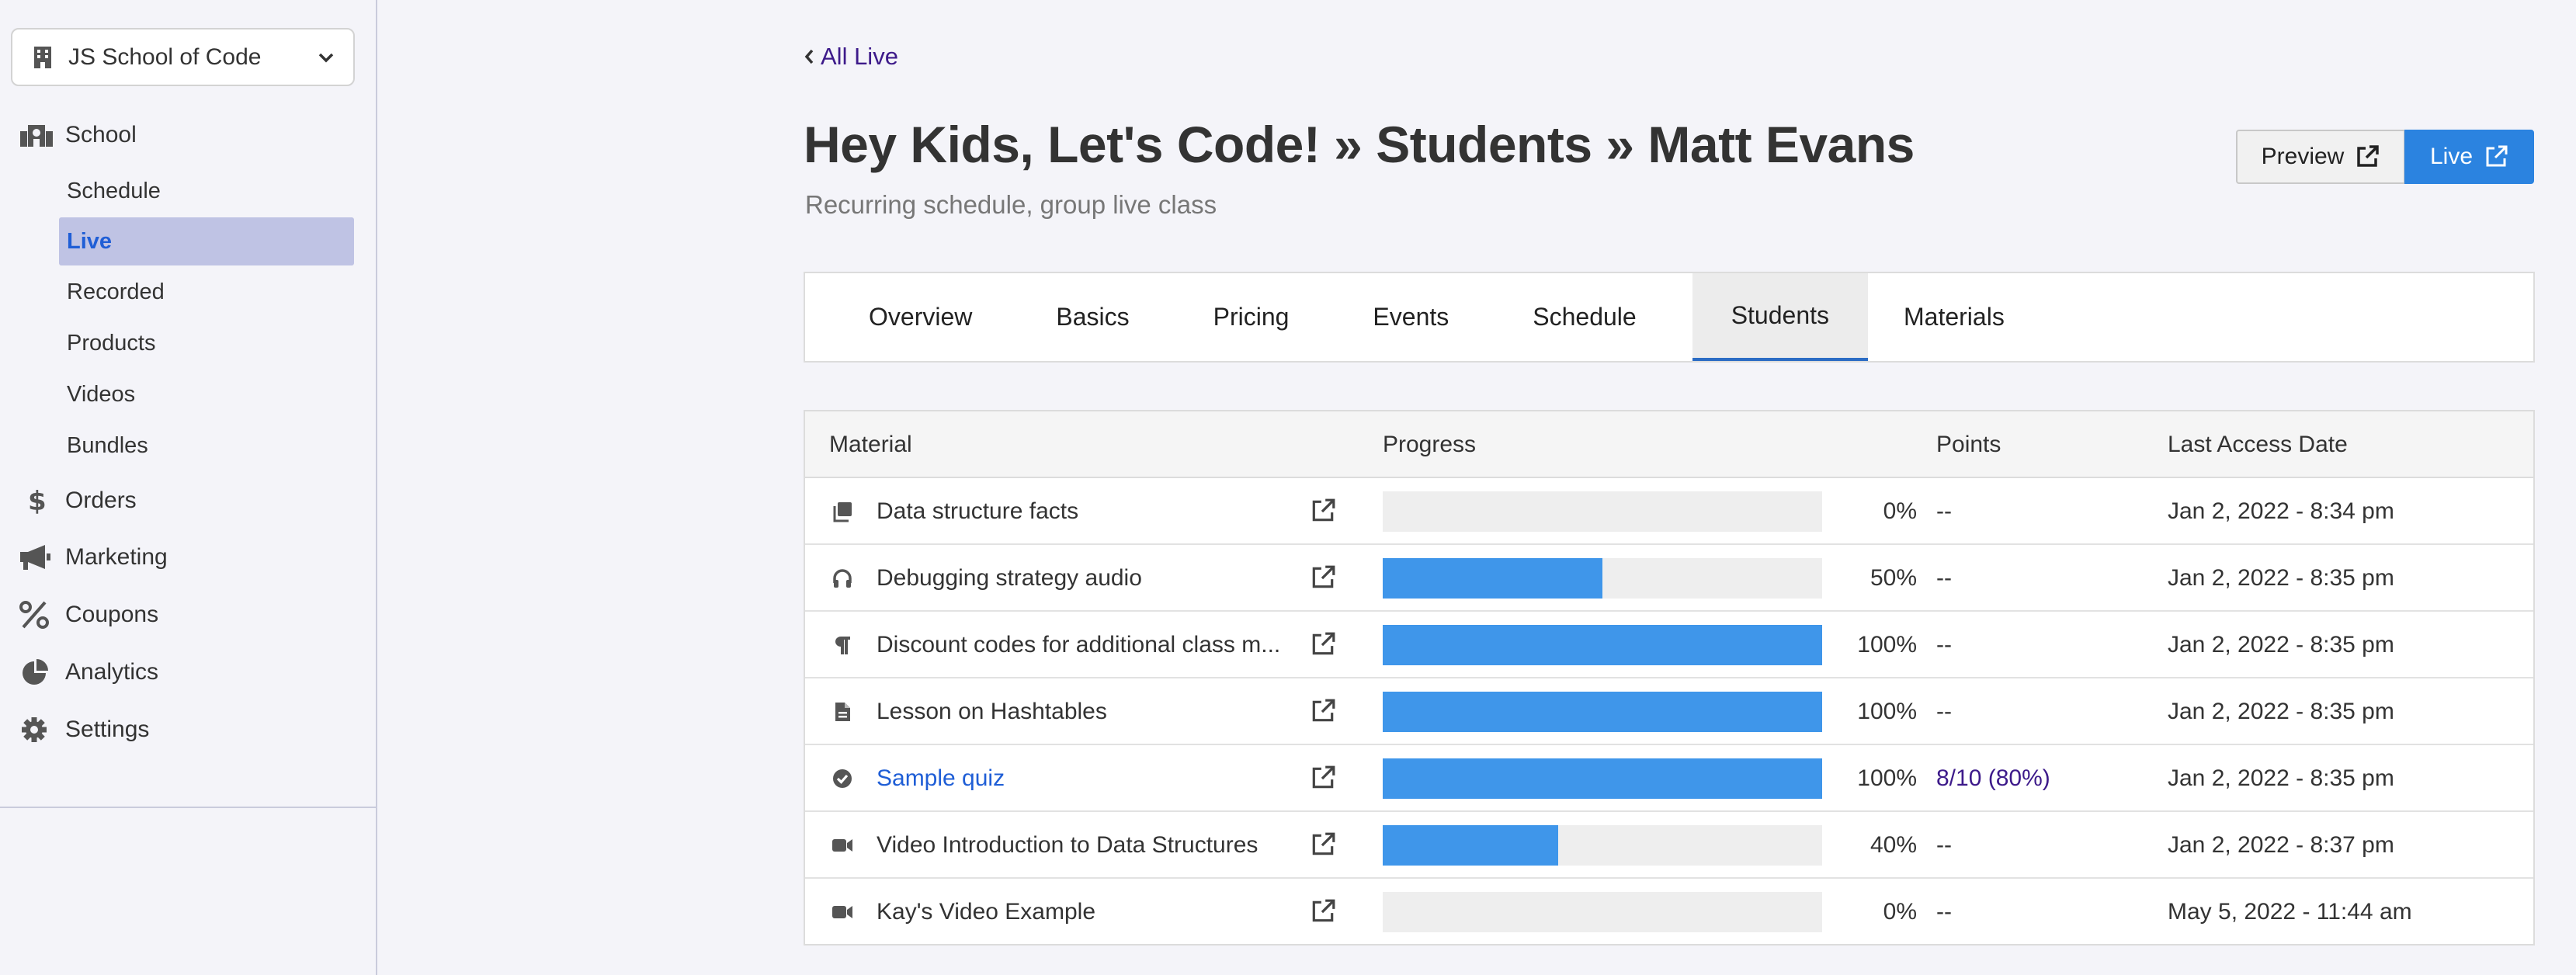 This screenshot has width=2576, height=975. Describe the element at coordinates (116, 557) in the screenshot. I see `nav-marketing-label: Marketing` at that location.